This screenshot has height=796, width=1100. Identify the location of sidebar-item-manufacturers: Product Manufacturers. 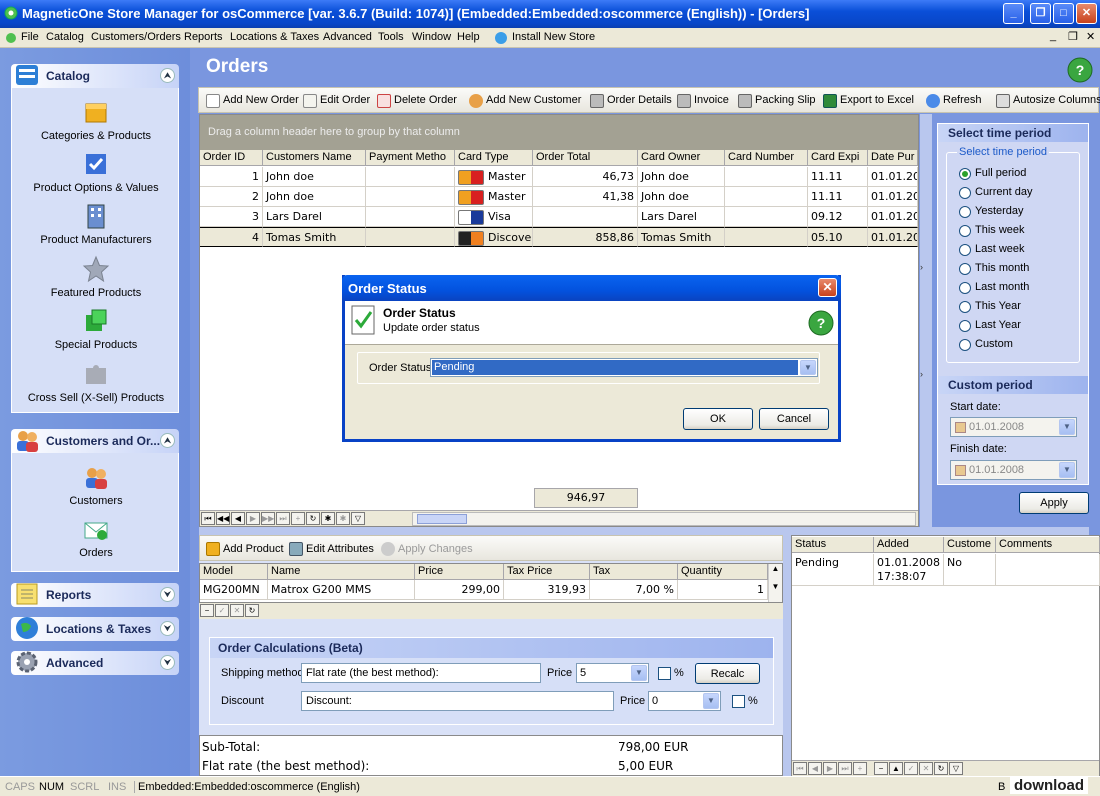
(96, 224).